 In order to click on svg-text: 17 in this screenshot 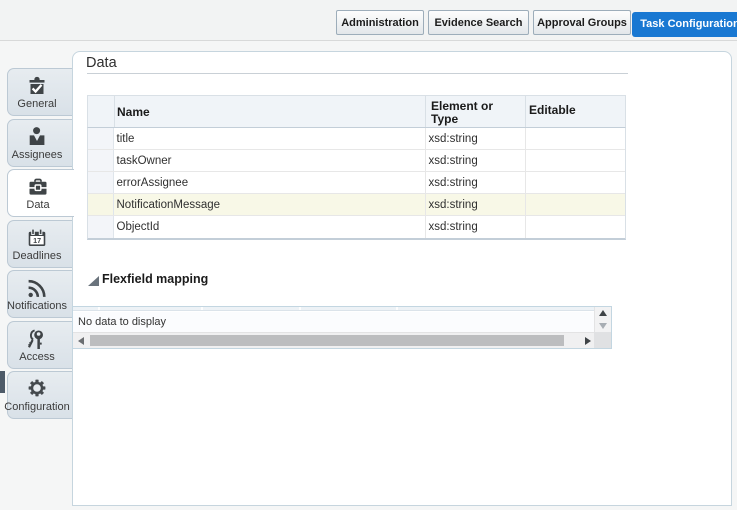, I will do `click(37, 240)`.